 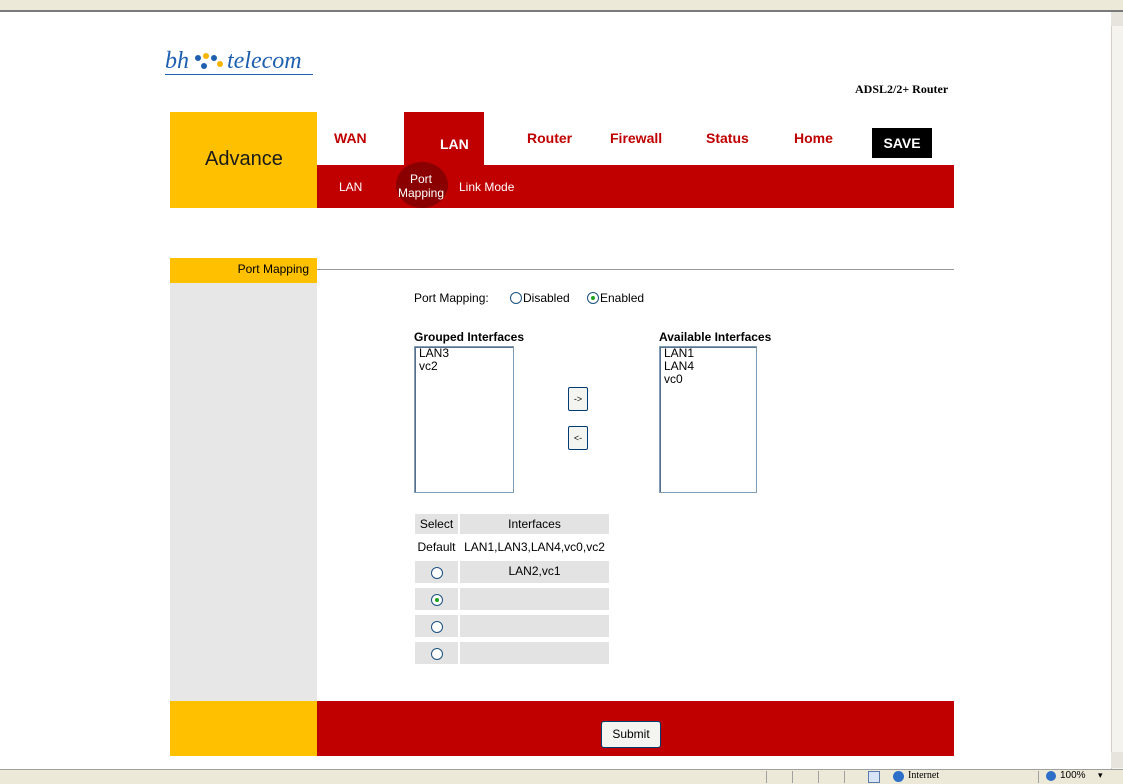 What do you see at coordinates (350, 138) in the screenshot?
I see `tab-wan: WAN` at bounding box center [350, 138].